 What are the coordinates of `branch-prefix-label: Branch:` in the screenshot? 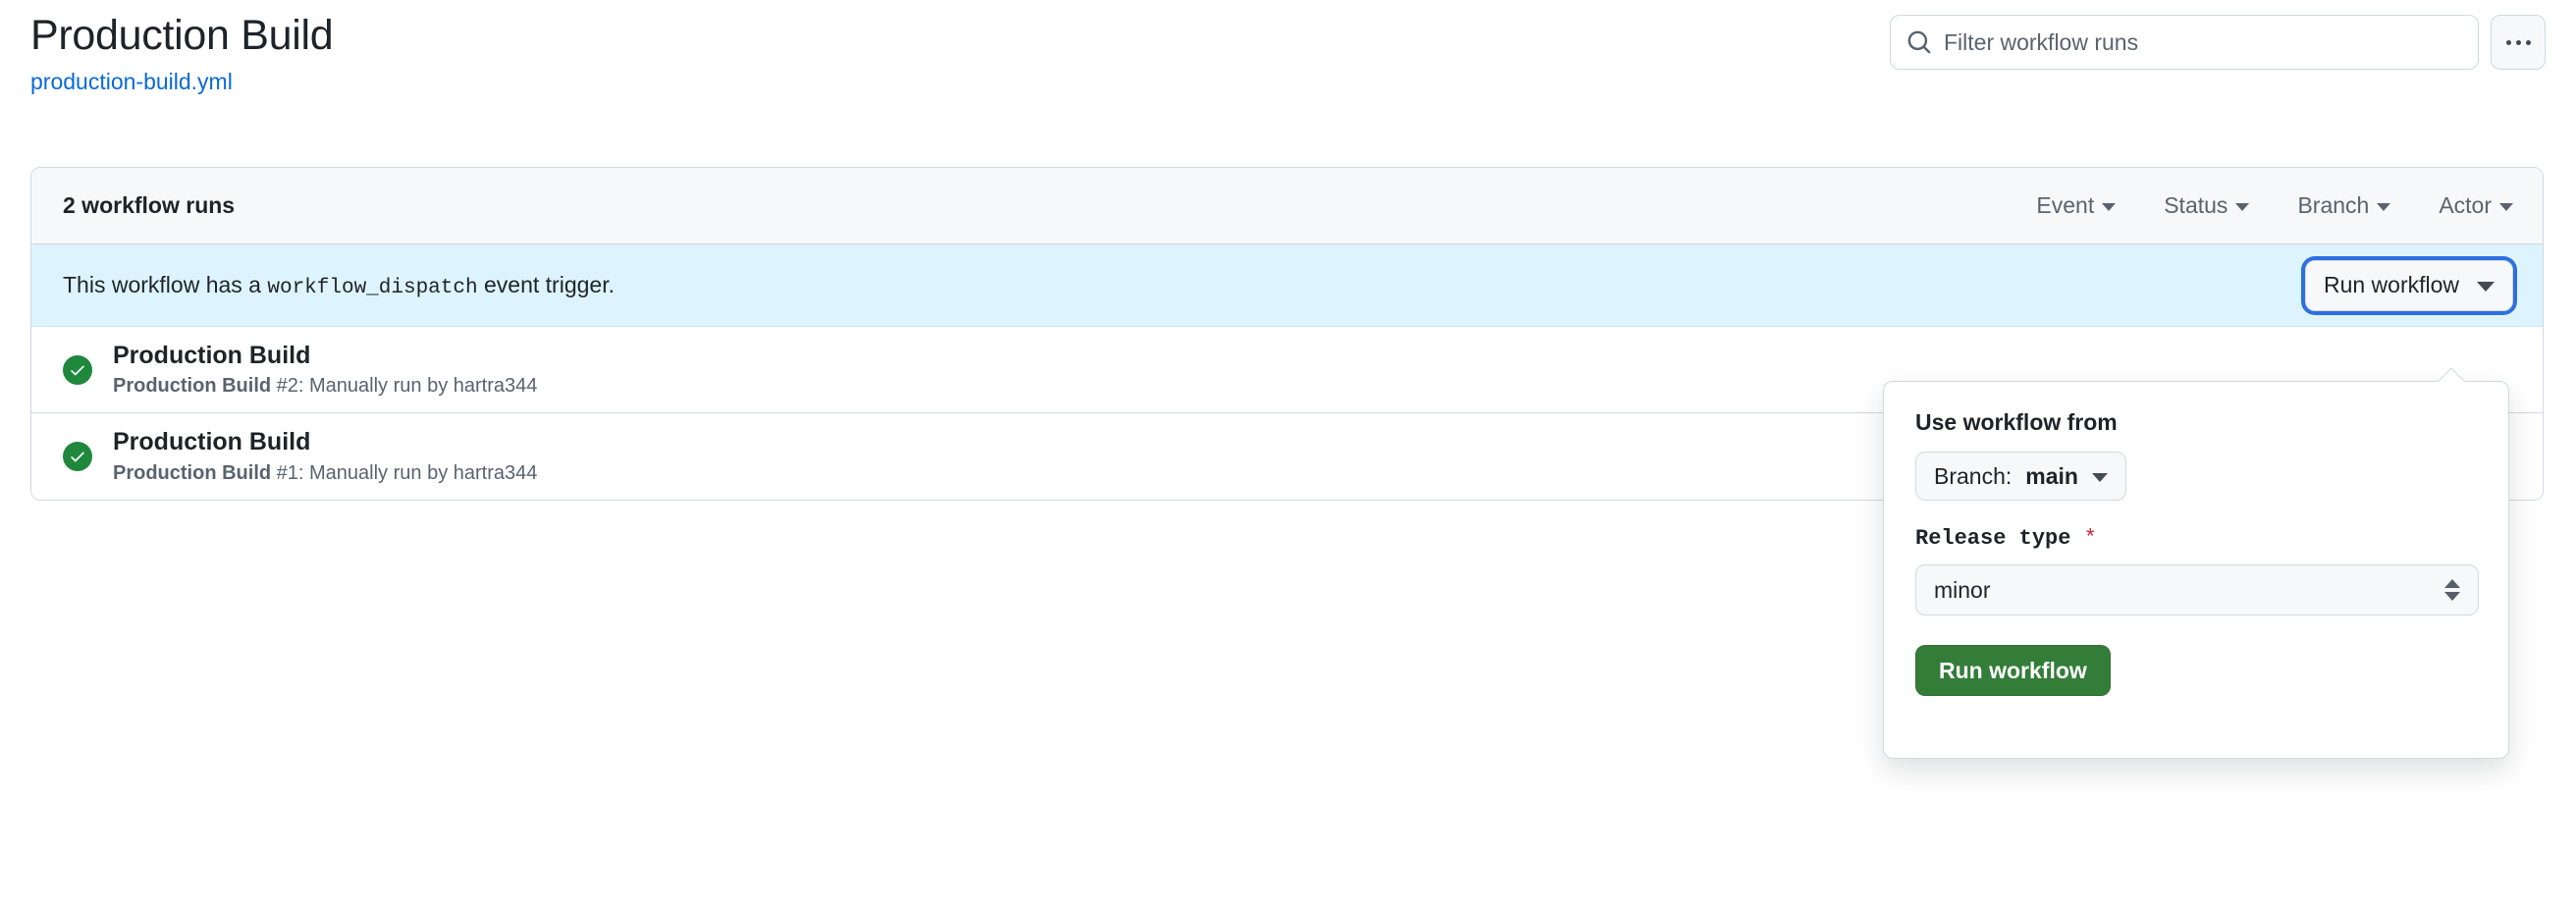 It's located at (1973, 475).